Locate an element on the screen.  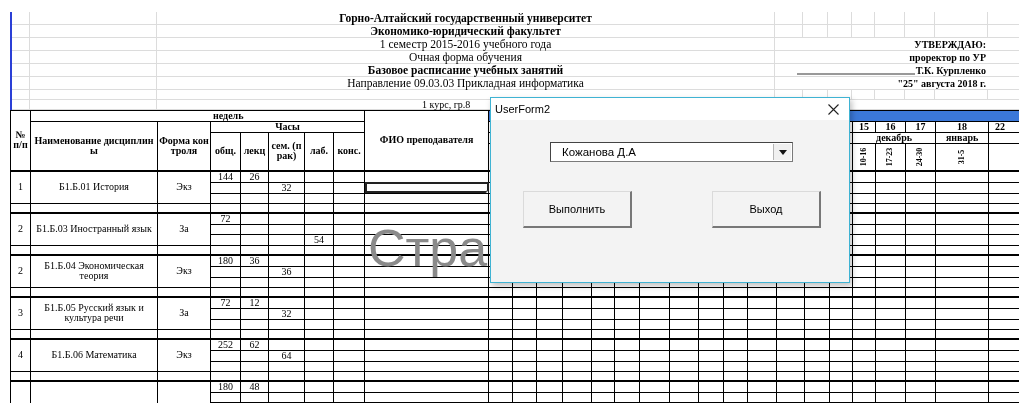
exit-button: Выход is located at coordinates (766, 209).